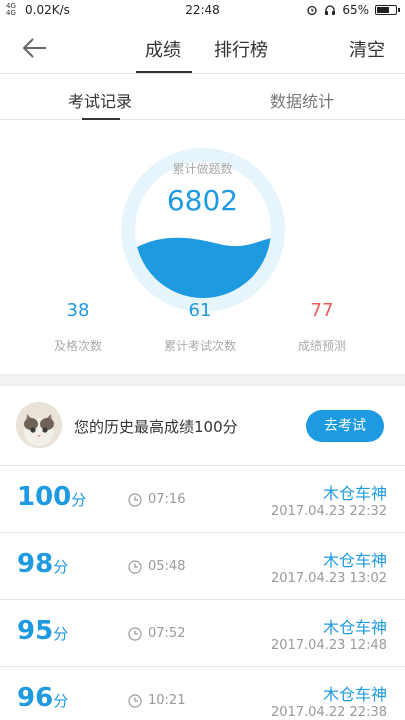 This screenshot has width=405, height=720. I want to click on sub-tabs: 考试记录 数据统计, so click(202, 97).